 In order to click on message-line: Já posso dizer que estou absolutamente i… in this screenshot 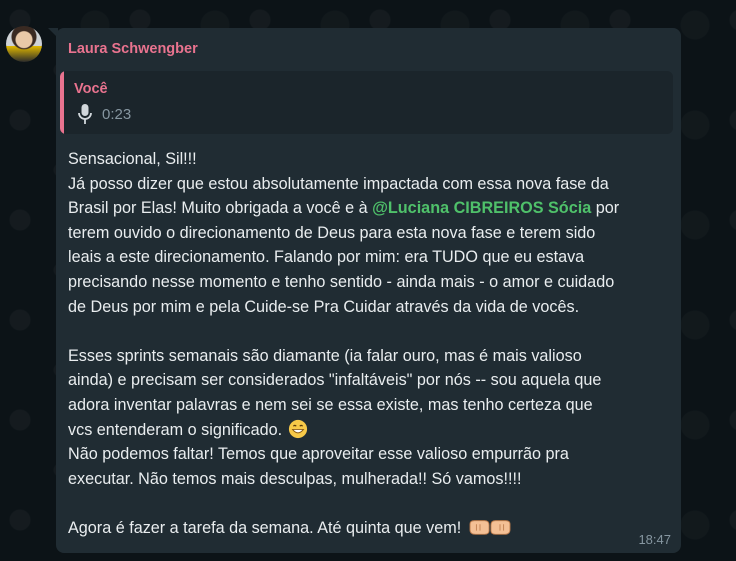, I will do `click(338, 183)`.